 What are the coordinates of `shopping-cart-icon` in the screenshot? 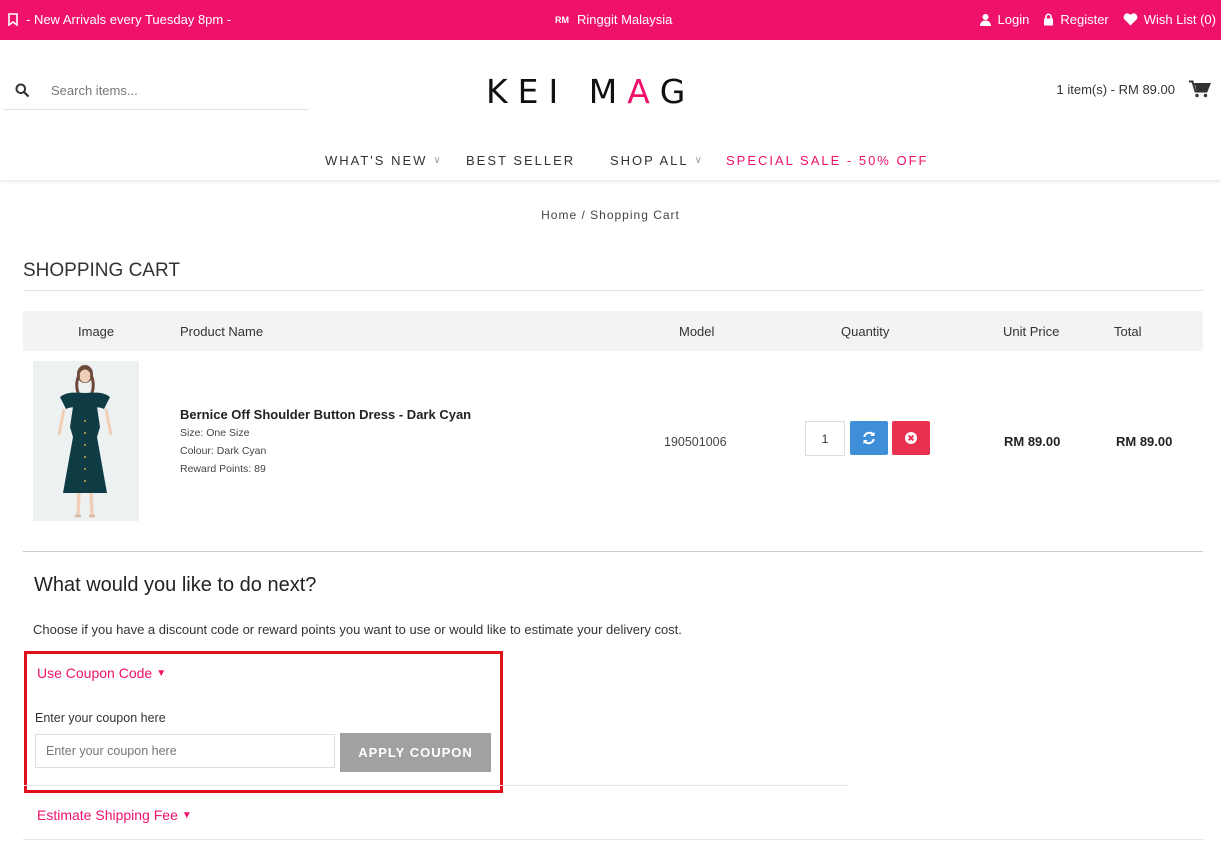 It's located at (1200, 89).